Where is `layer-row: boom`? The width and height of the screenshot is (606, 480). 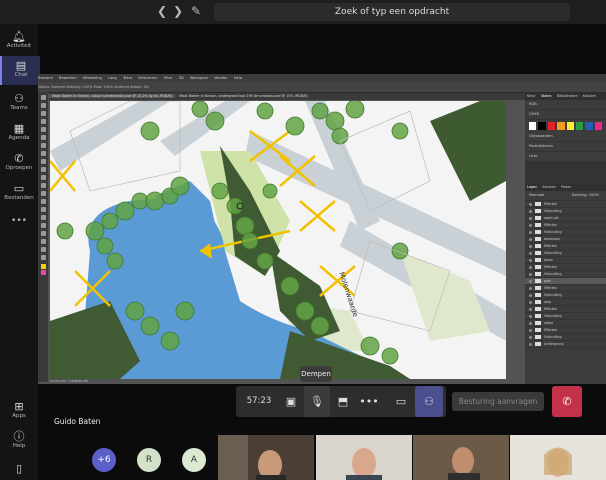
layer-row: boom is located at coordinates (565, 260).